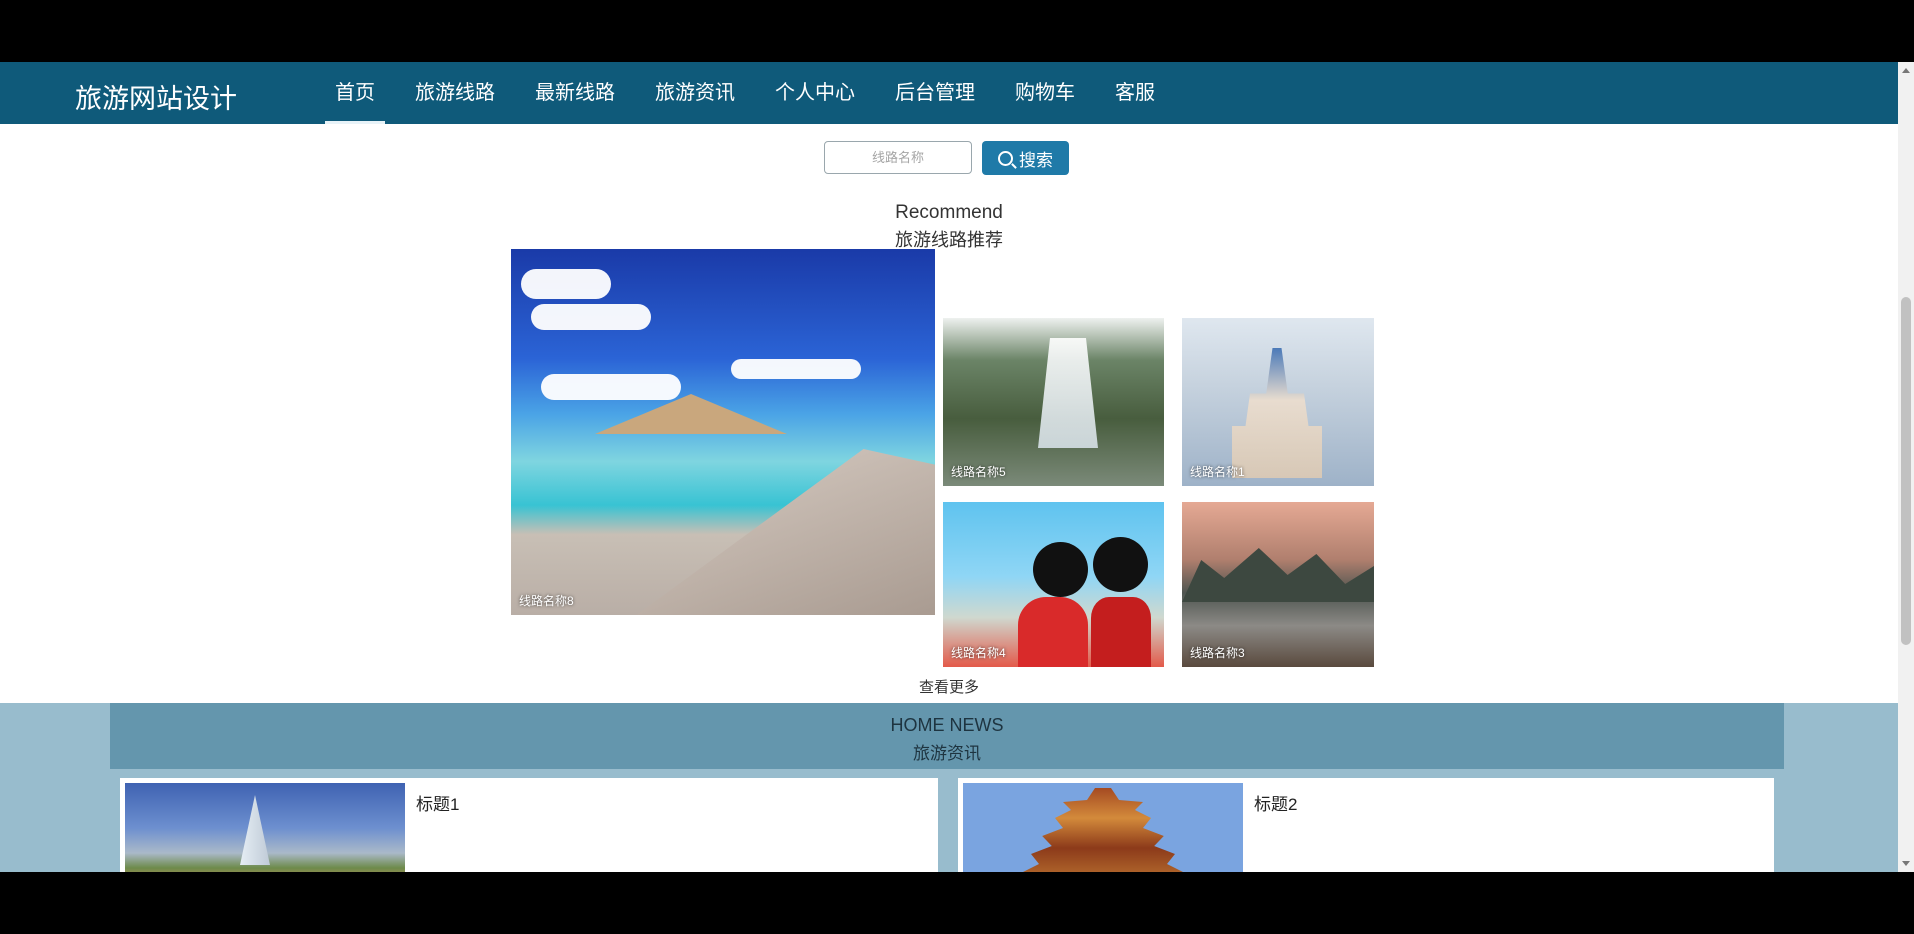 The height and width of the screenshot is (934, 1914). I want to click on recommend-title-en: Recommend, so click(949, 212).